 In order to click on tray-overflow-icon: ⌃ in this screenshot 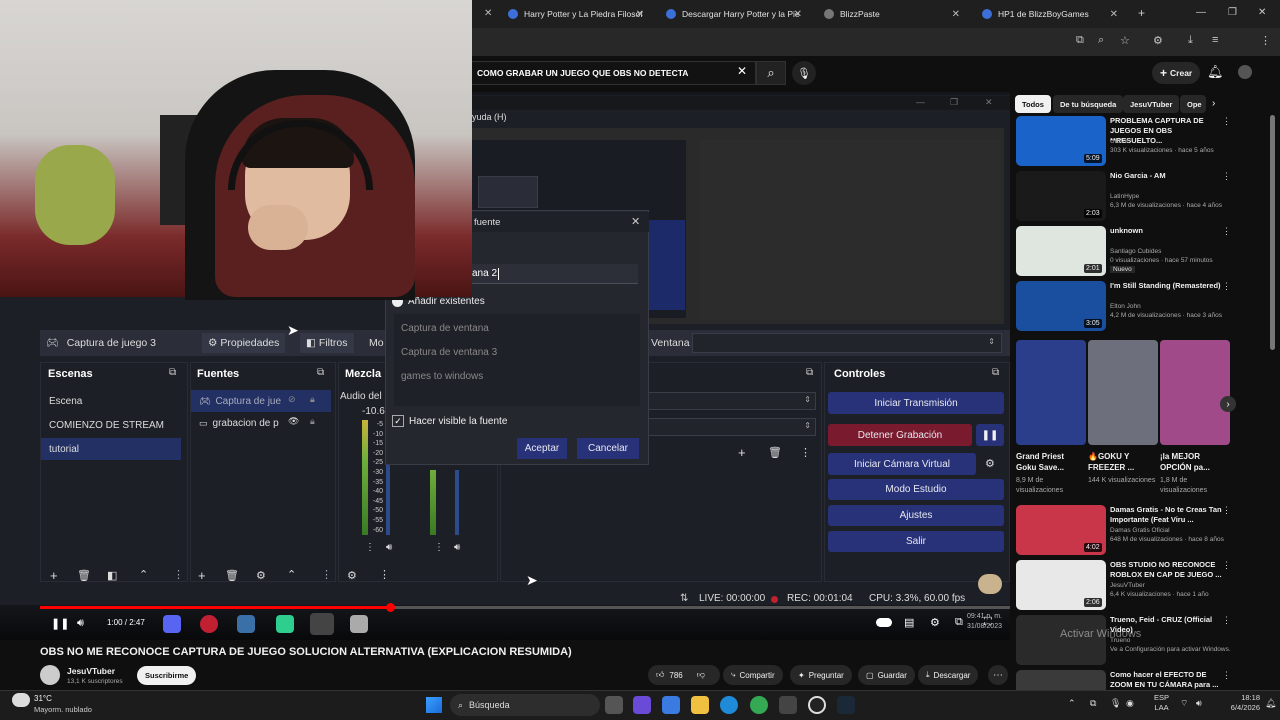, I will do `click(1072, 703)`.